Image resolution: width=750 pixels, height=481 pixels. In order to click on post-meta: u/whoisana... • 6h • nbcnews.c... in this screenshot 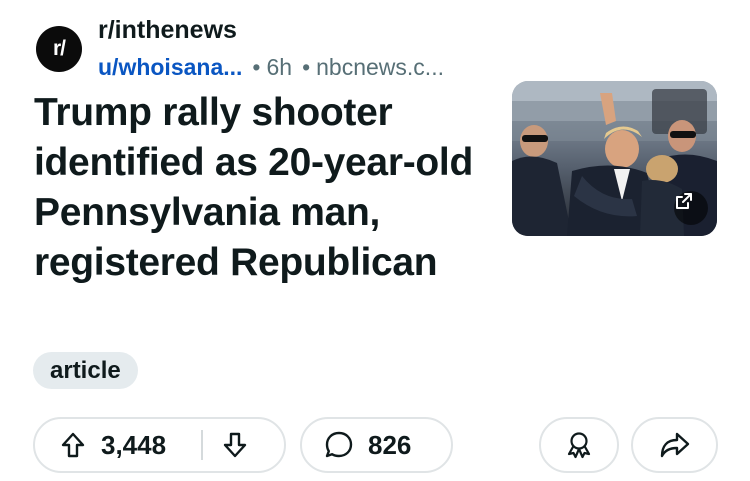, I will do `click(271, 67)`.